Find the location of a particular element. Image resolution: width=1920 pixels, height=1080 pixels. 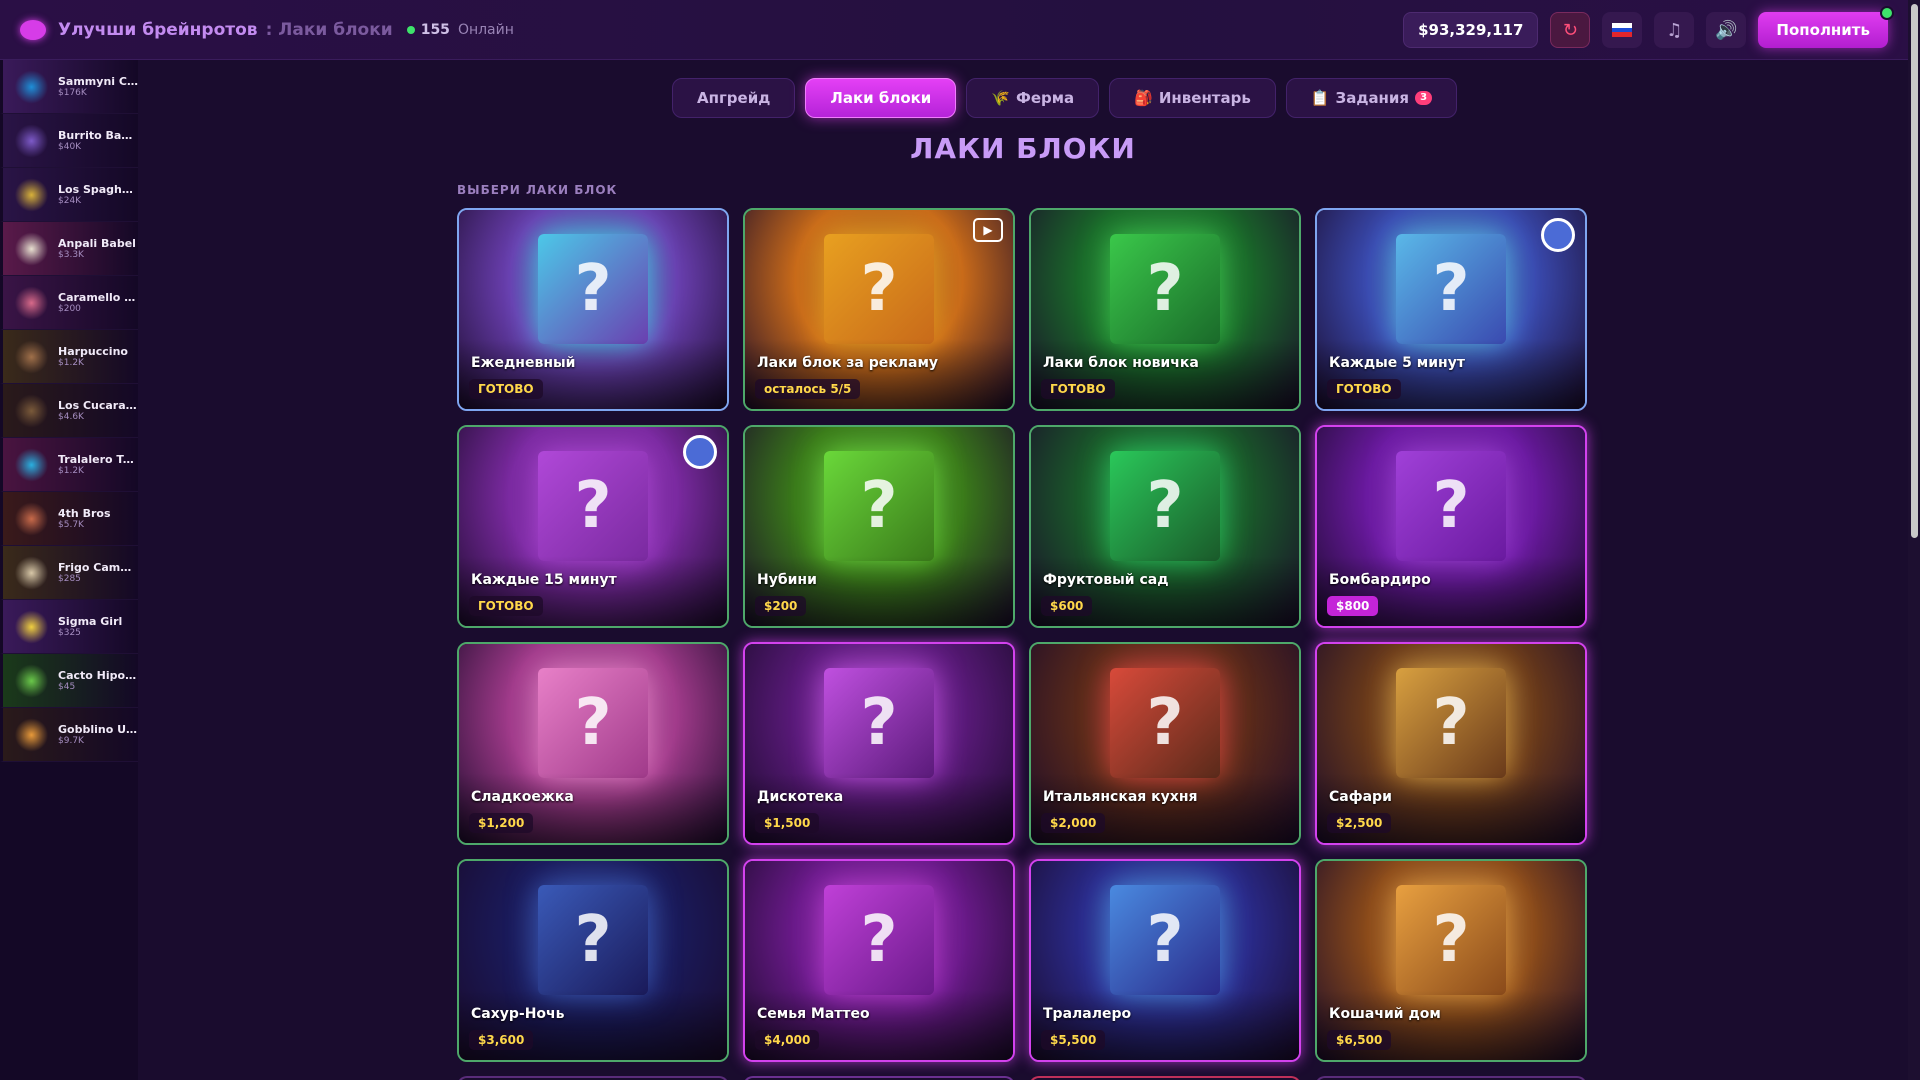

lucky-block-card: ? Нубини $200 is located at coordinates (879, 526).